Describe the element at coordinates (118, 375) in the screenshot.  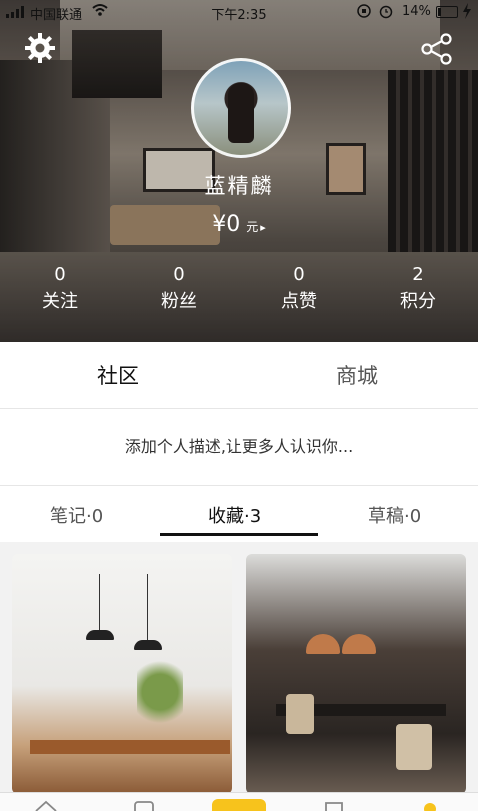
I see `tab-community: 社区` at that location.